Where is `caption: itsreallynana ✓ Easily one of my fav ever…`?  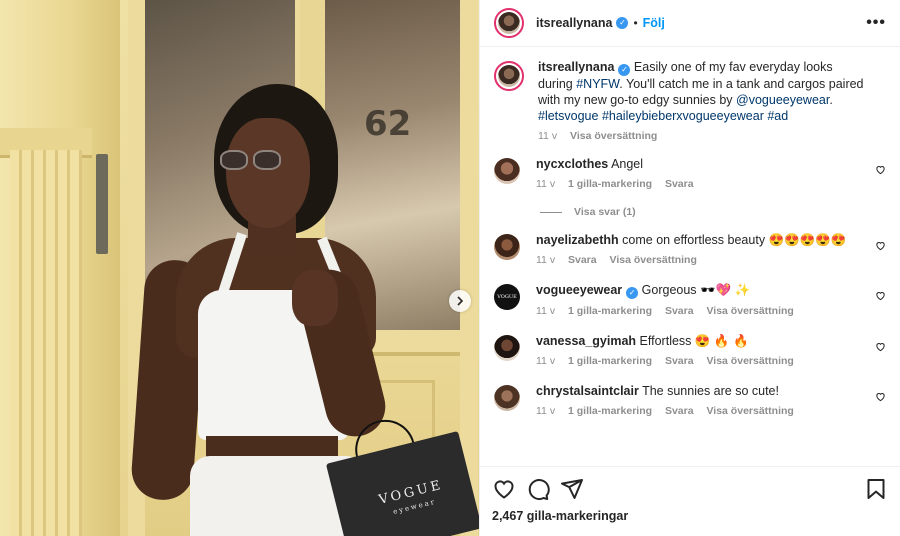
caption: itsreallynana ✓ Easily one of my fav ever… is located at coordinates (690, 100).